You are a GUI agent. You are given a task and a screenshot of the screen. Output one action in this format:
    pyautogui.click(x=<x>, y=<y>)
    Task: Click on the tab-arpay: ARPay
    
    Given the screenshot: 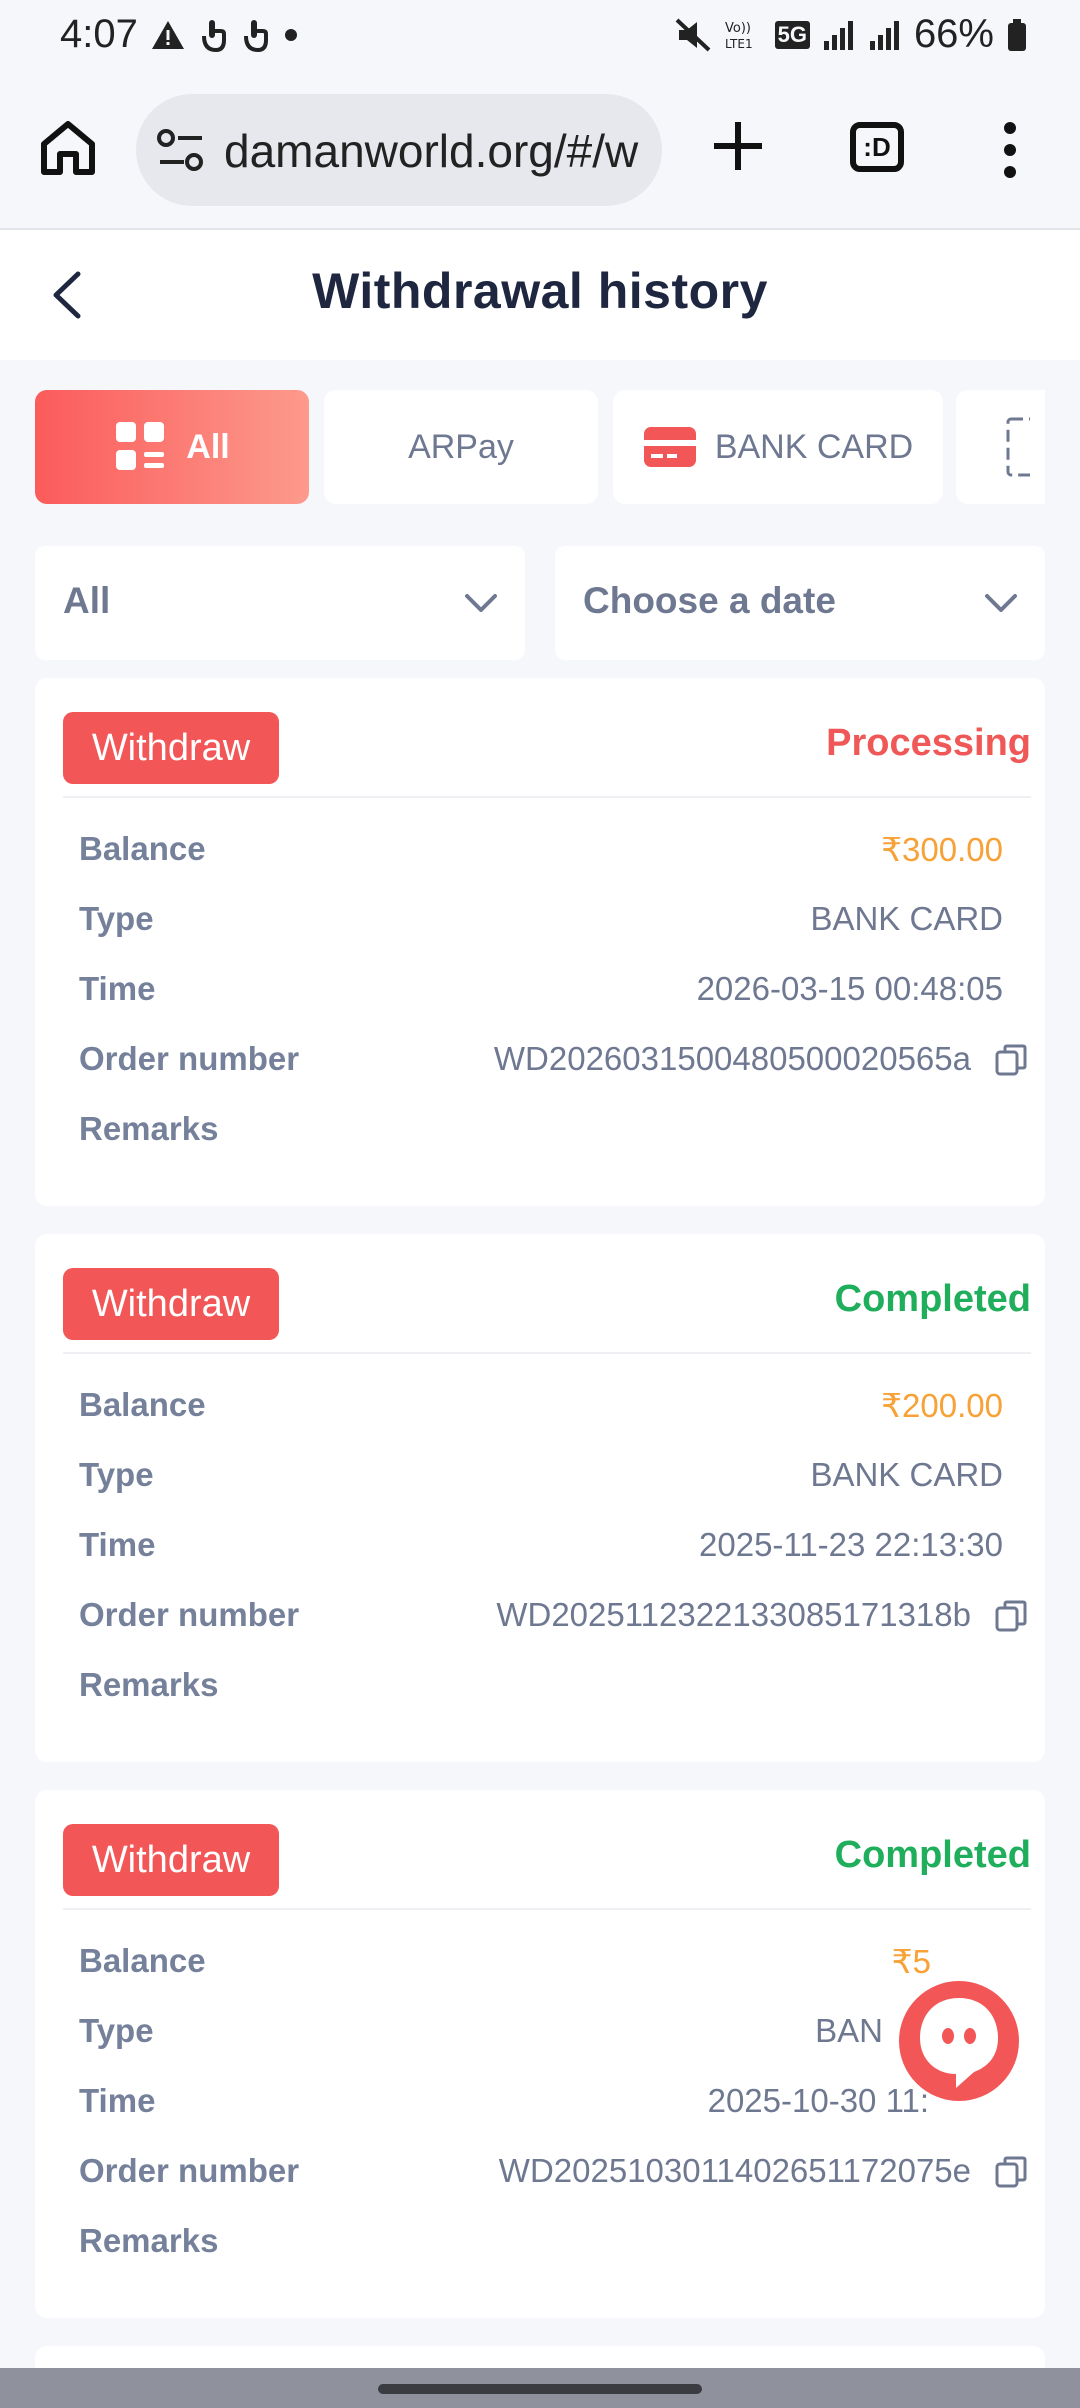 What is the action you would take?
    pyautogui.click(x=461, y=447)
    